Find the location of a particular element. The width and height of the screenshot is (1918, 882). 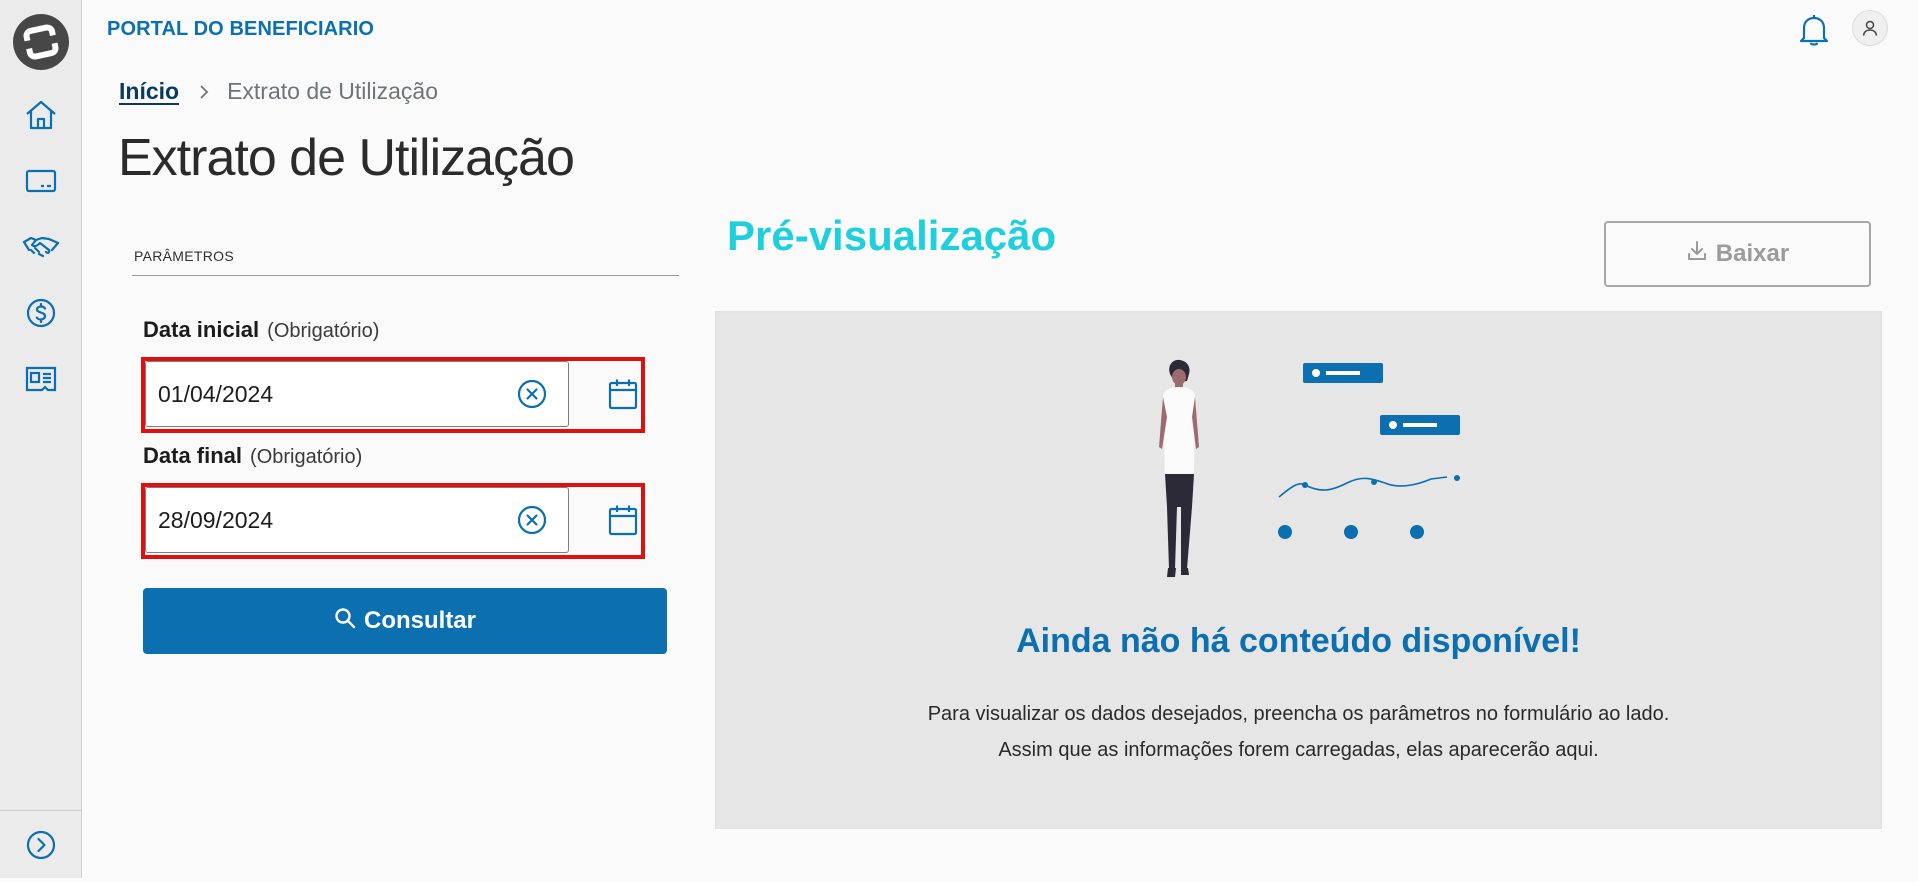

card-icon is located at coordinates (41, 181).